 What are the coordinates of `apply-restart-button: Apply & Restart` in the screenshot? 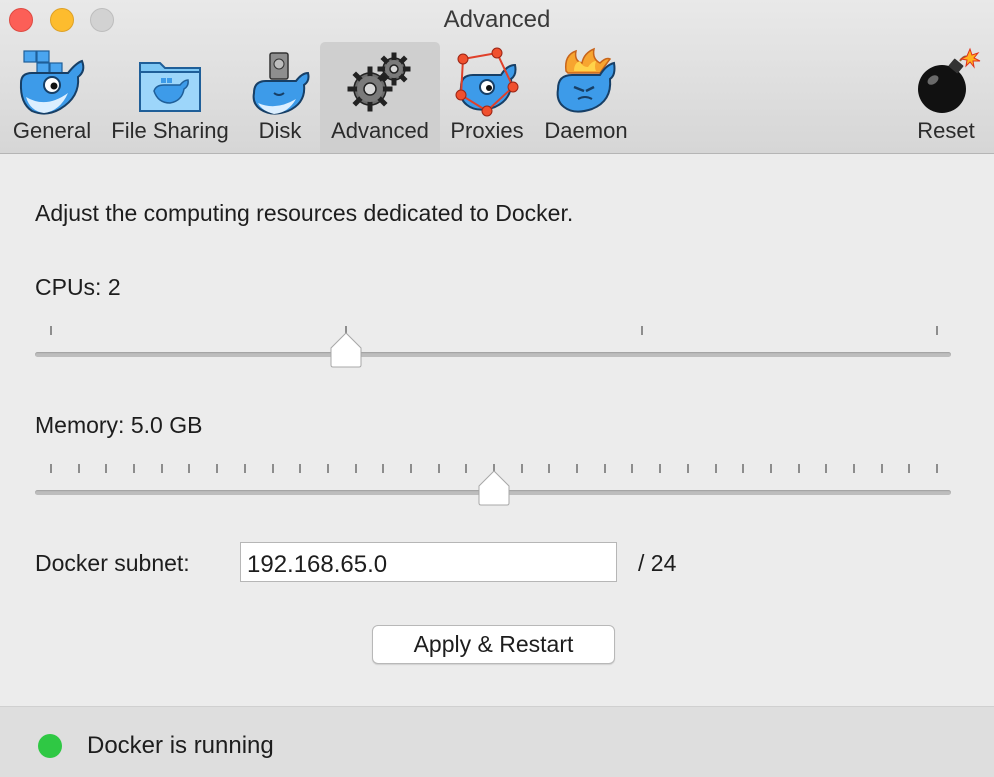 It's located at (493, 644).